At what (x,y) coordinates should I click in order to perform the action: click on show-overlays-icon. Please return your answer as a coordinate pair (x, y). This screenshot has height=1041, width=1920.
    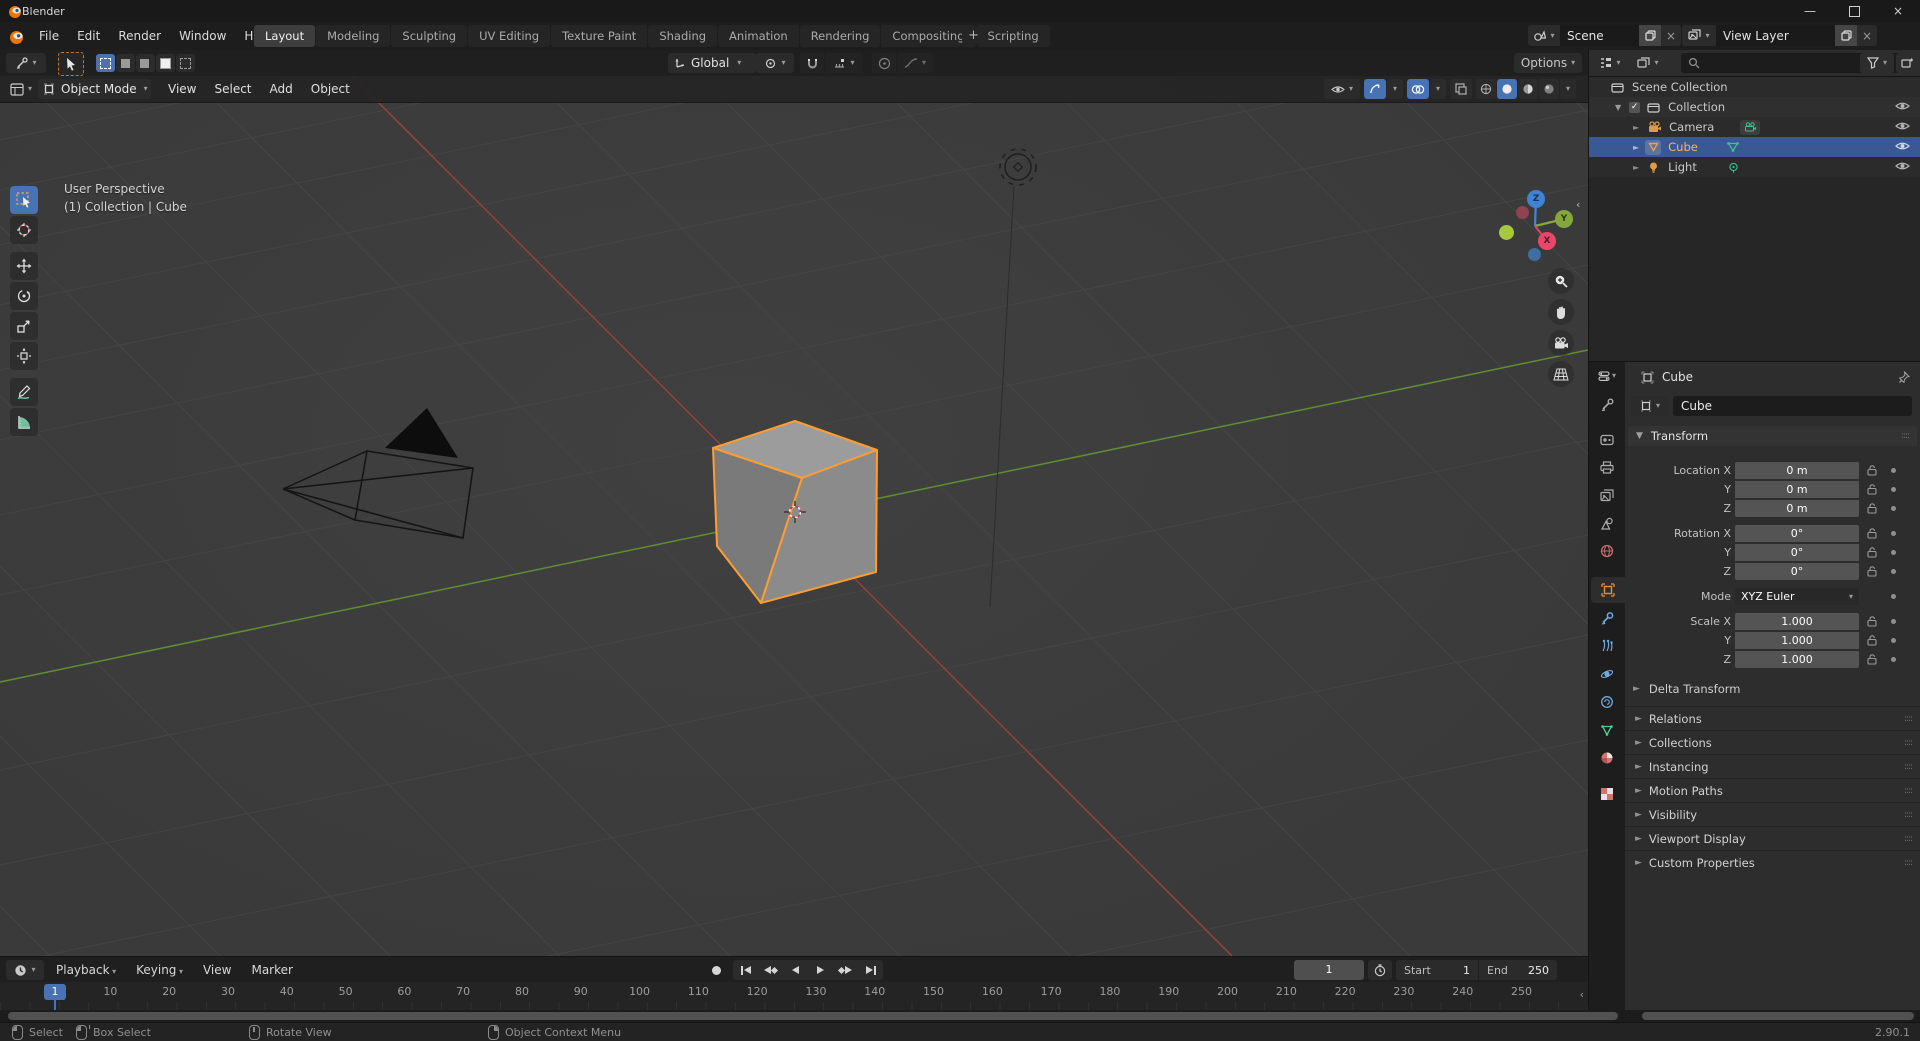
    Looking at the image, I should click on (1418, 89).